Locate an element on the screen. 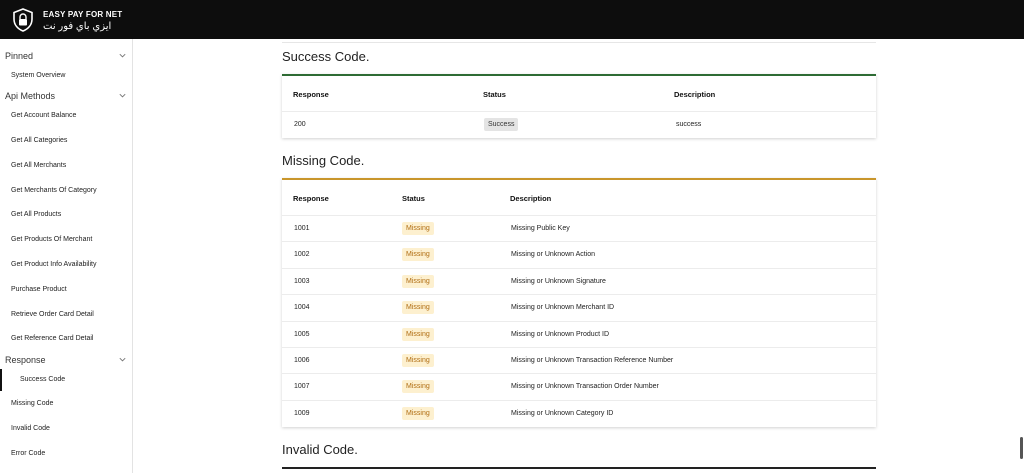 The width and height of the screenshot is (1024, 473). missing-code-heading: Missing Code. is located at coordinates (323, 160).